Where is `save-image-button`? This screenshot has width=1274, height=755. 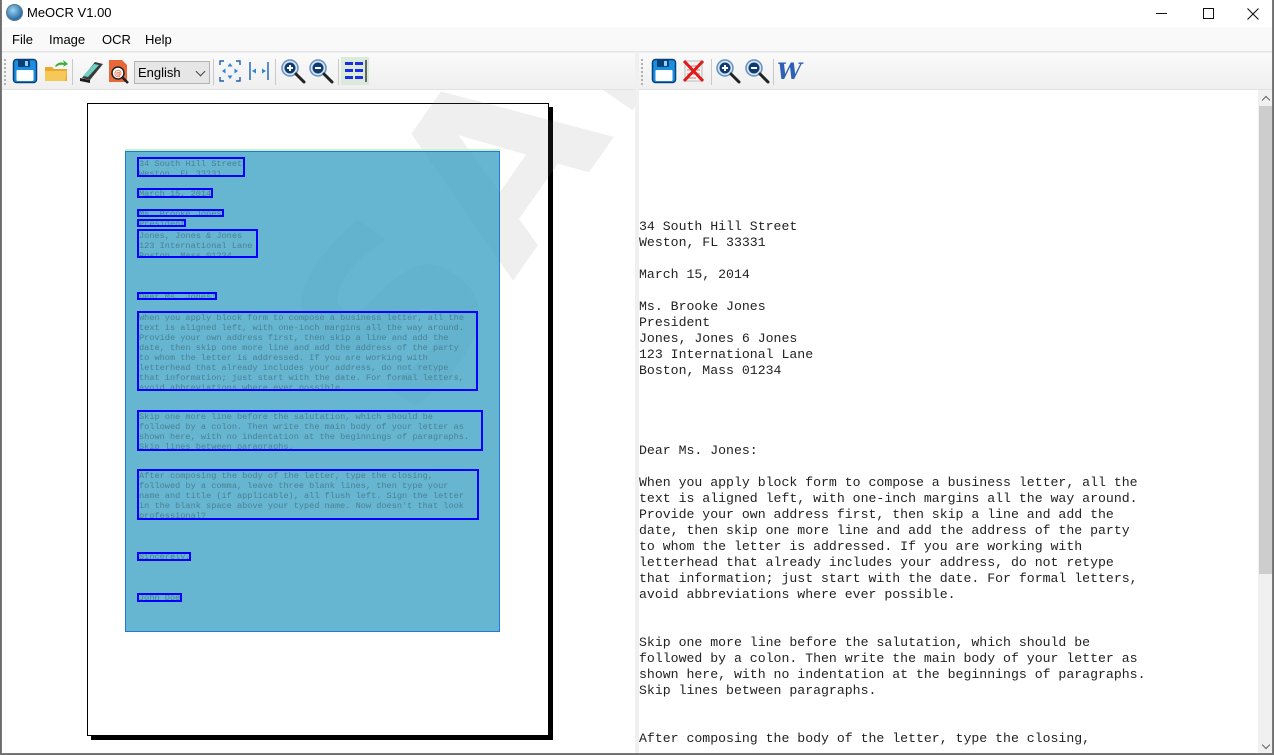 save-image-button is located at coordinates (25, 71).